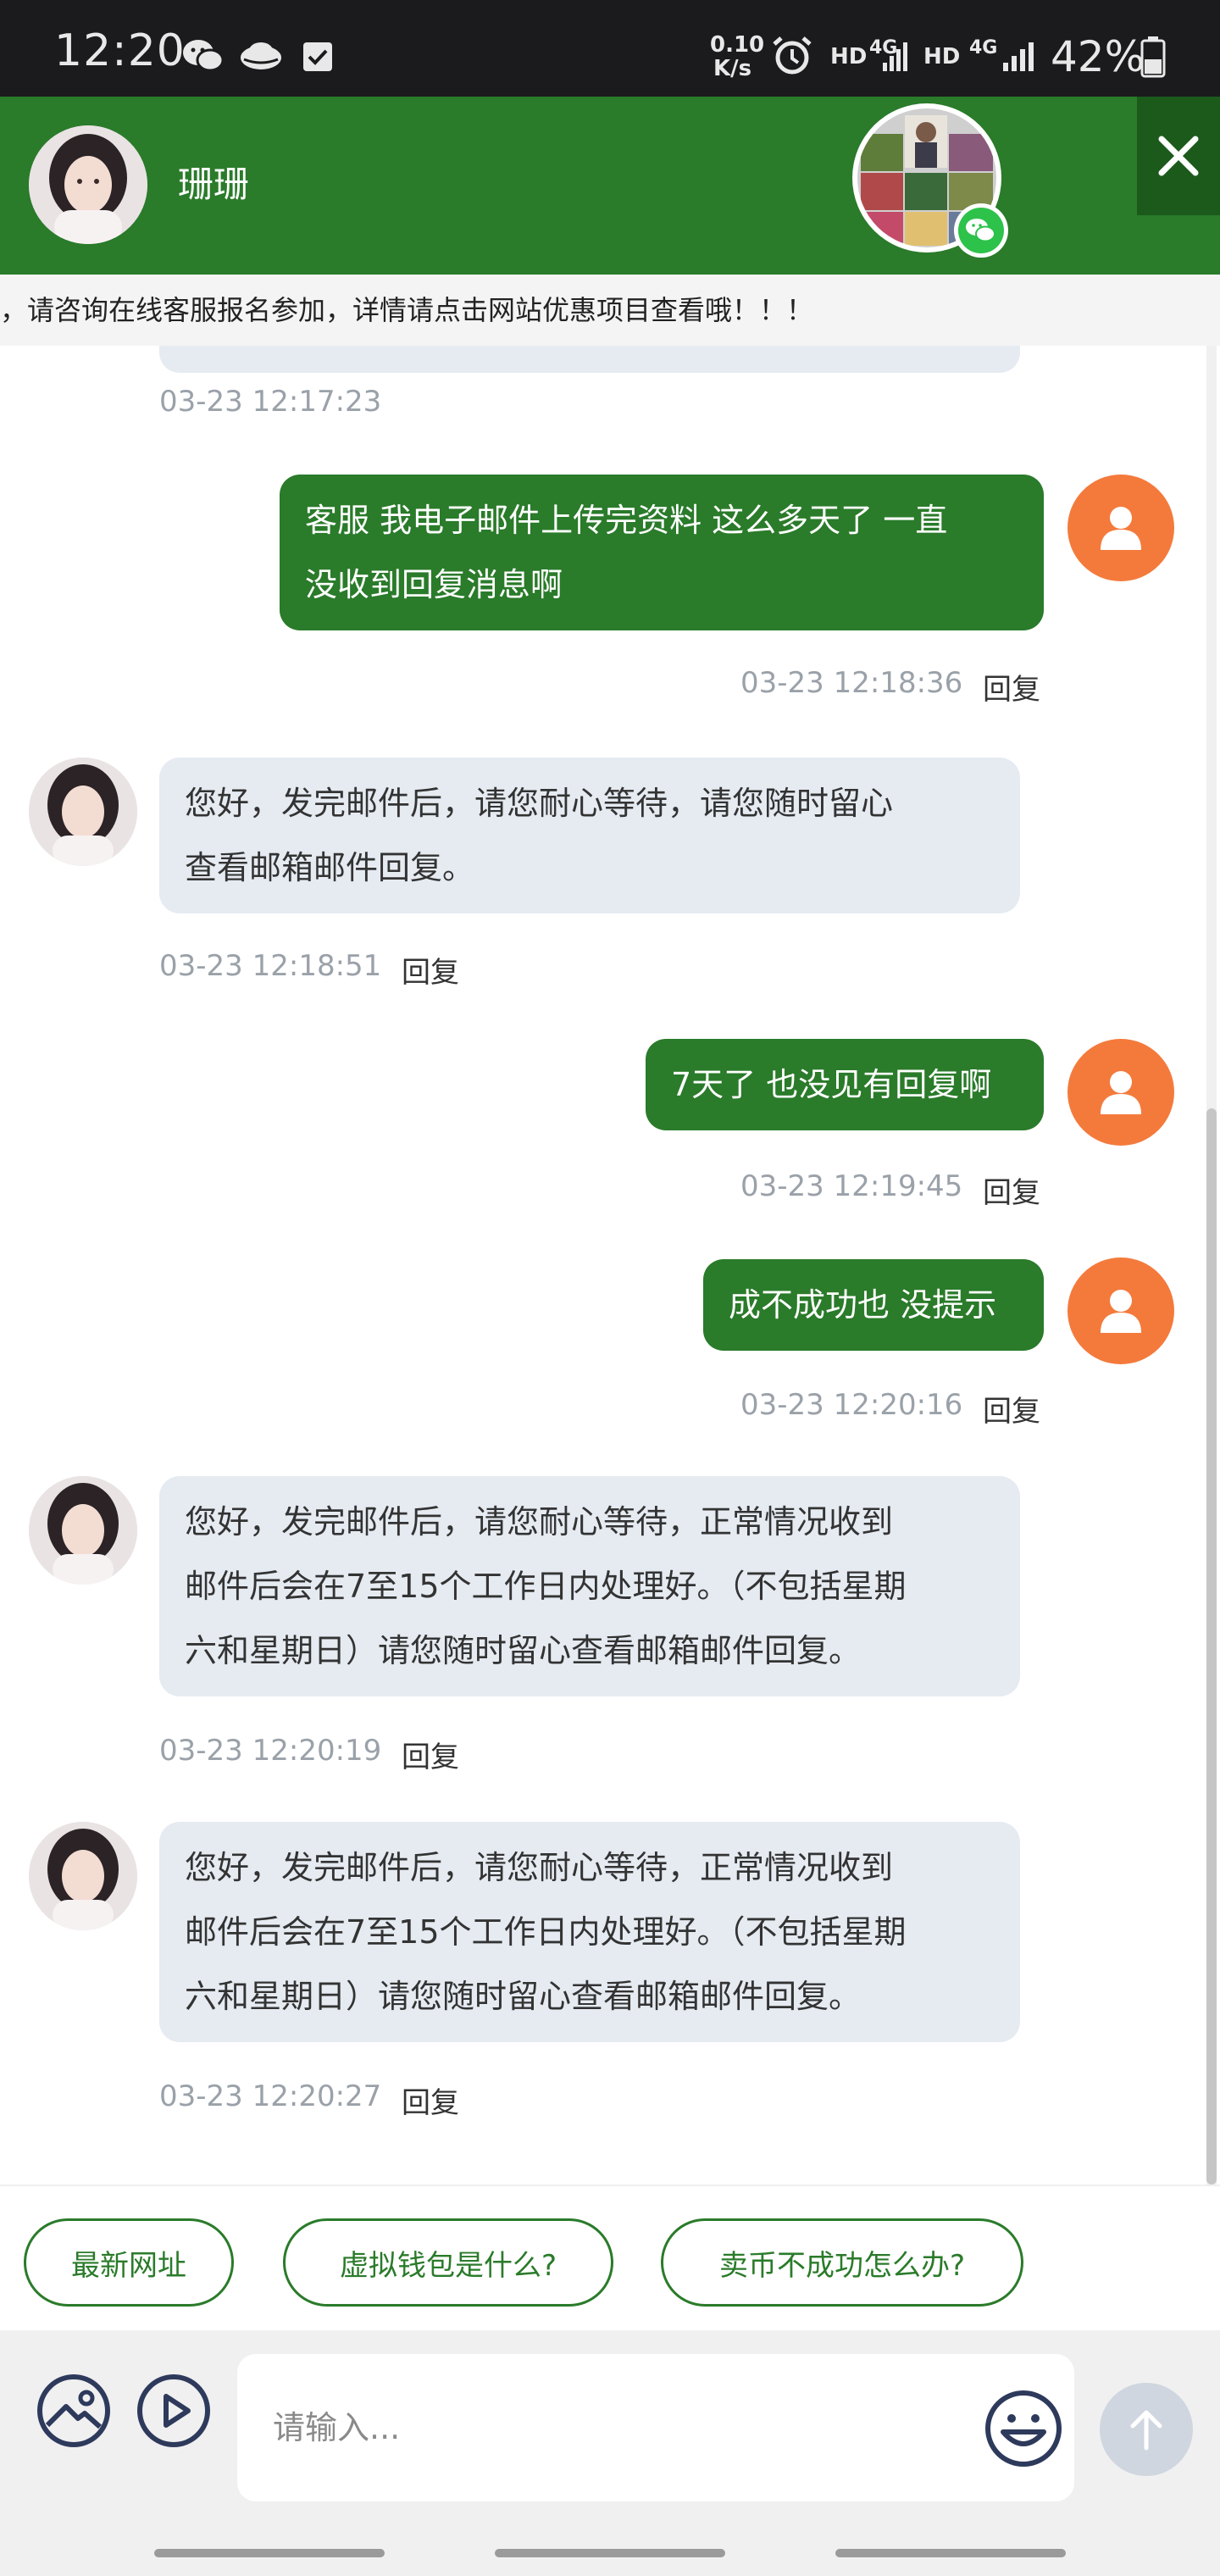 The image size is (1220, 2576). I want to click on emoji-icon, so click(1023, 2428).